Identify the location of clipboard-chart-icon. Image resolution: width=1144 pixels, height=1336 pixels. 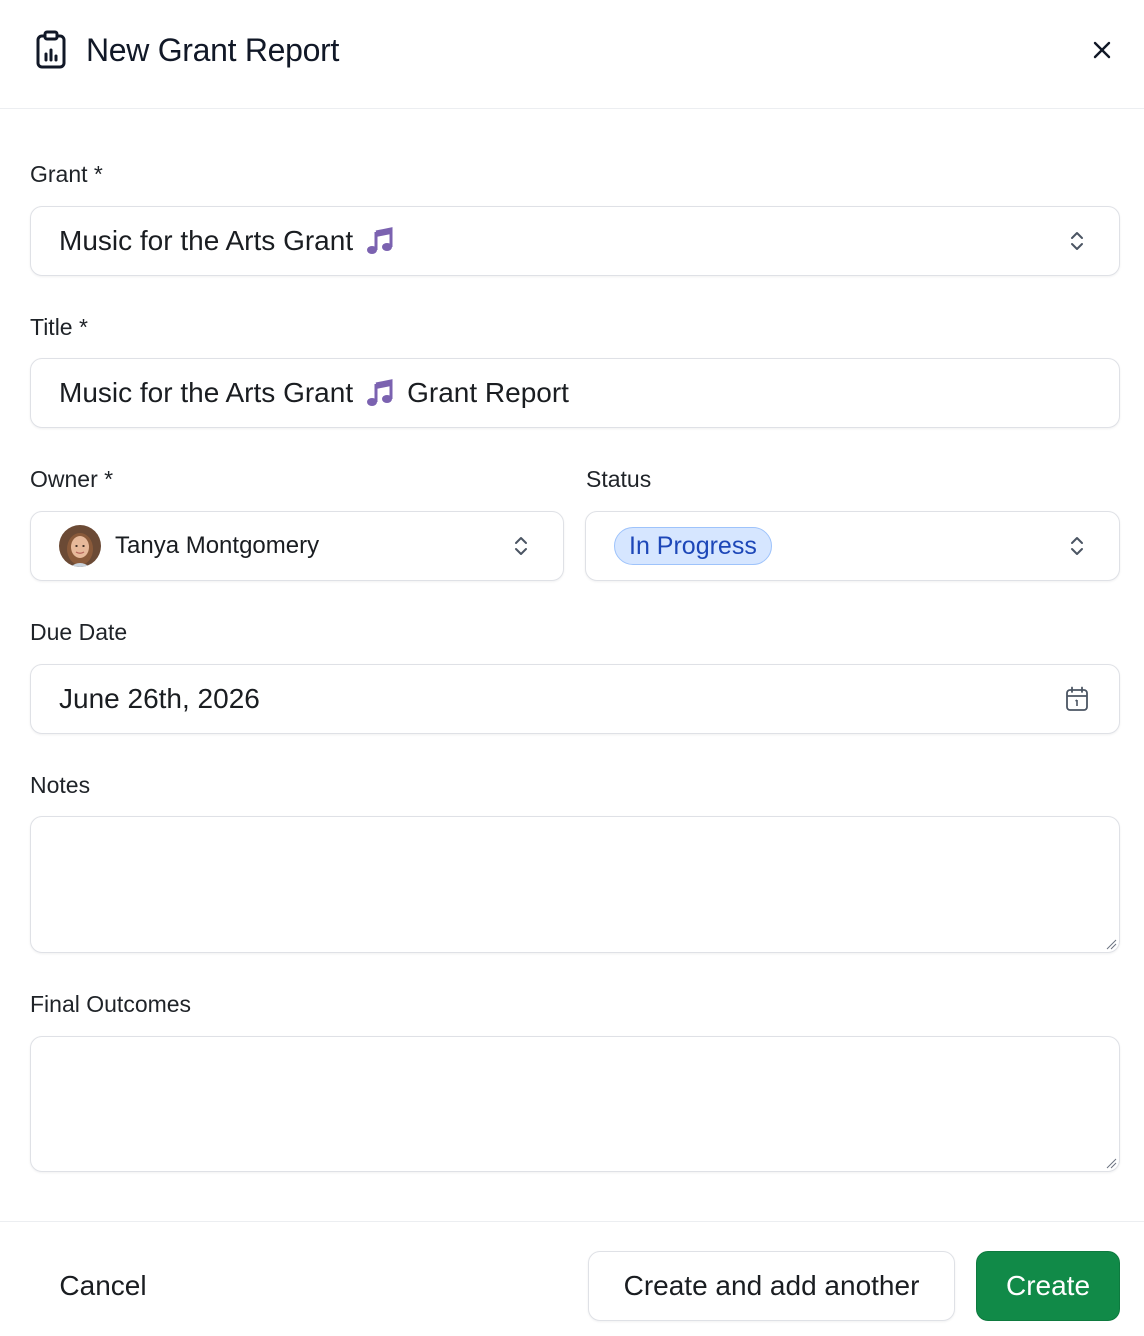
(51, 49).